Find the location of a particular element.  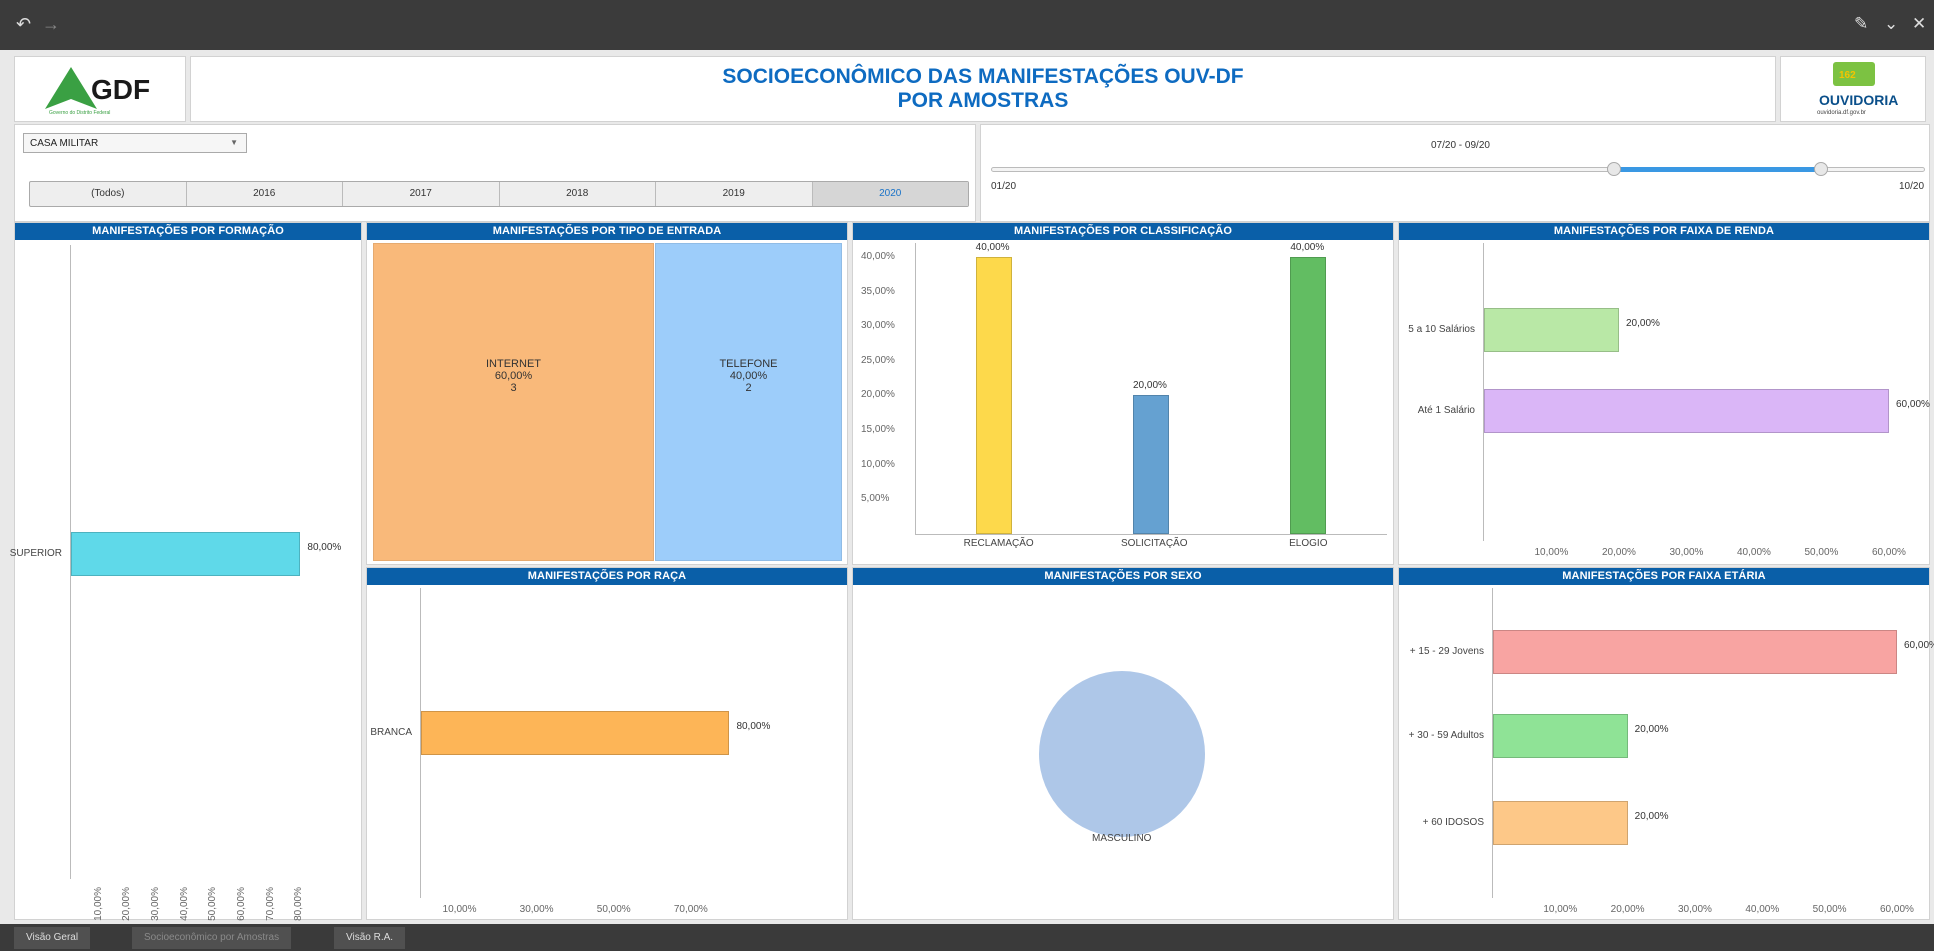

tab-visao-geral: Visão Geral is located at coordinates (52, 938).